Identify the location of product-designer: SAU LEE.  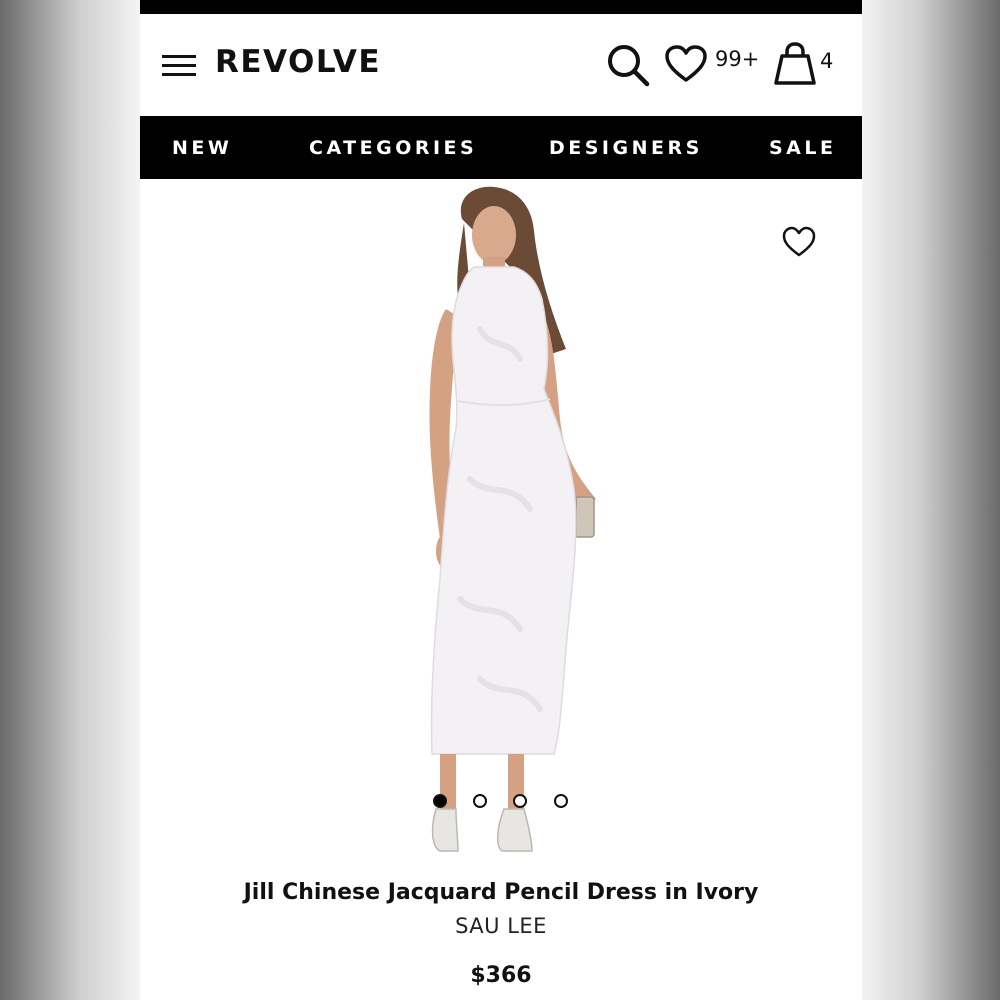
(501, 926).